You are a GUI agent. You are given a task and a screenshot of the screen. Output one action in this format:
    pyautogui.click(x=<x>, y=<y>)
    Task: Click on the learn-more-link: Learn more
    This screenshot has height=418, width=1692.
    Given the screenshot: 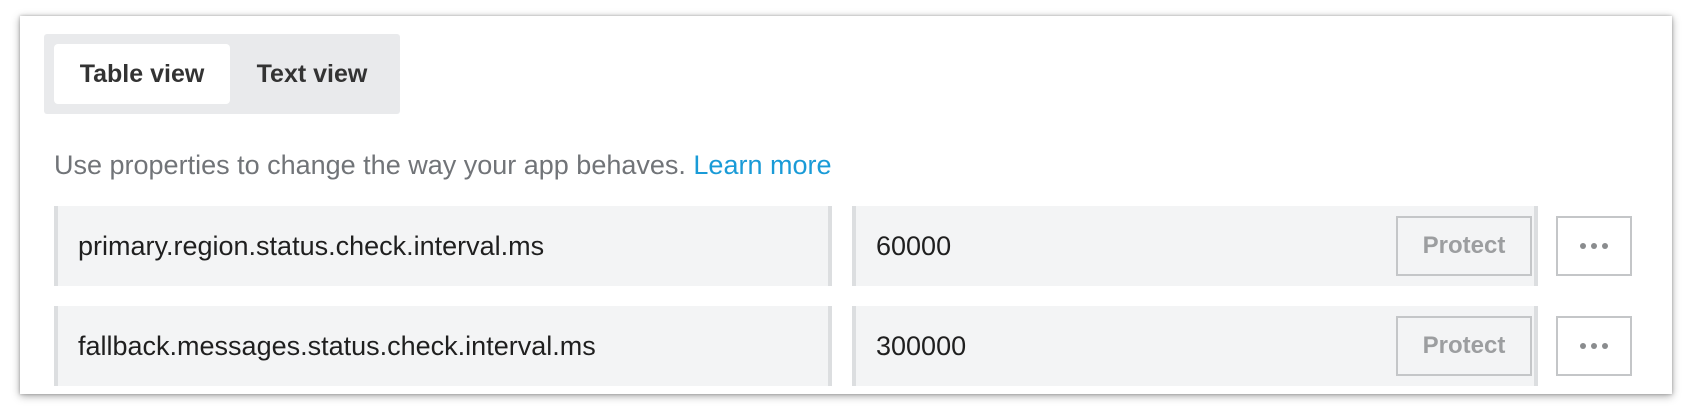 What is the action you would take?
    pyautogui.click(x=762, y=165)
    